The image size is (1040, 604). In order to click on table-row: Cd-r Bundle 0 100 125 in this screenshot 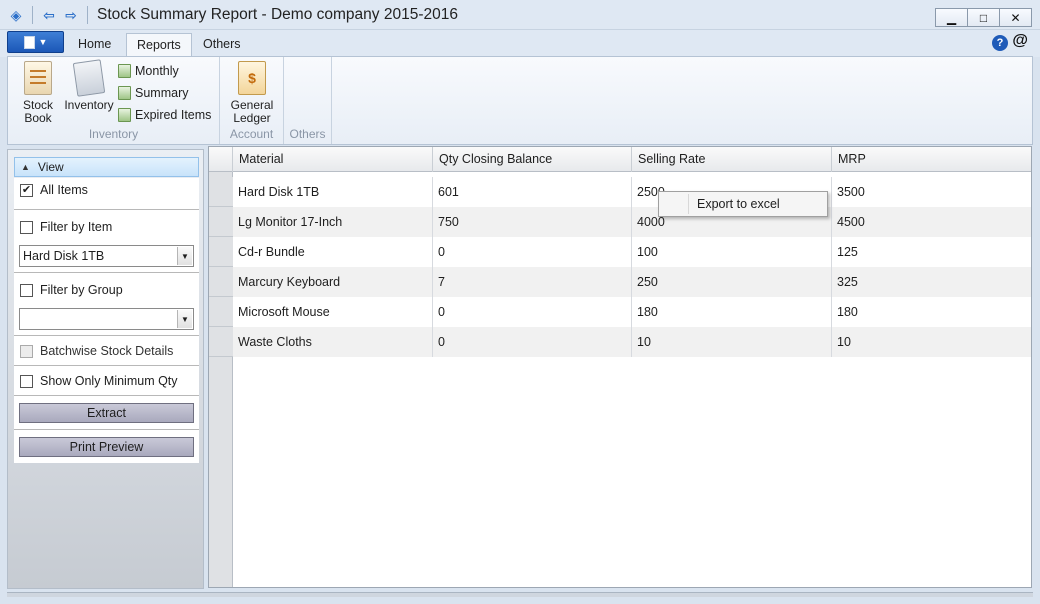, I will do `click(632, 252)`.